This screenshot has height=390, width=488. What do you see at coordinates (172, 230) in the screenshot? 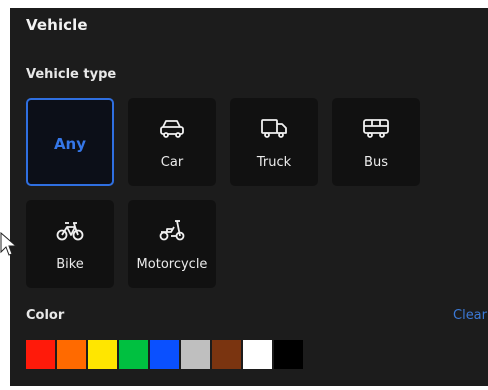
I see `motorcycle-icon` at bounding box center [172, 230].